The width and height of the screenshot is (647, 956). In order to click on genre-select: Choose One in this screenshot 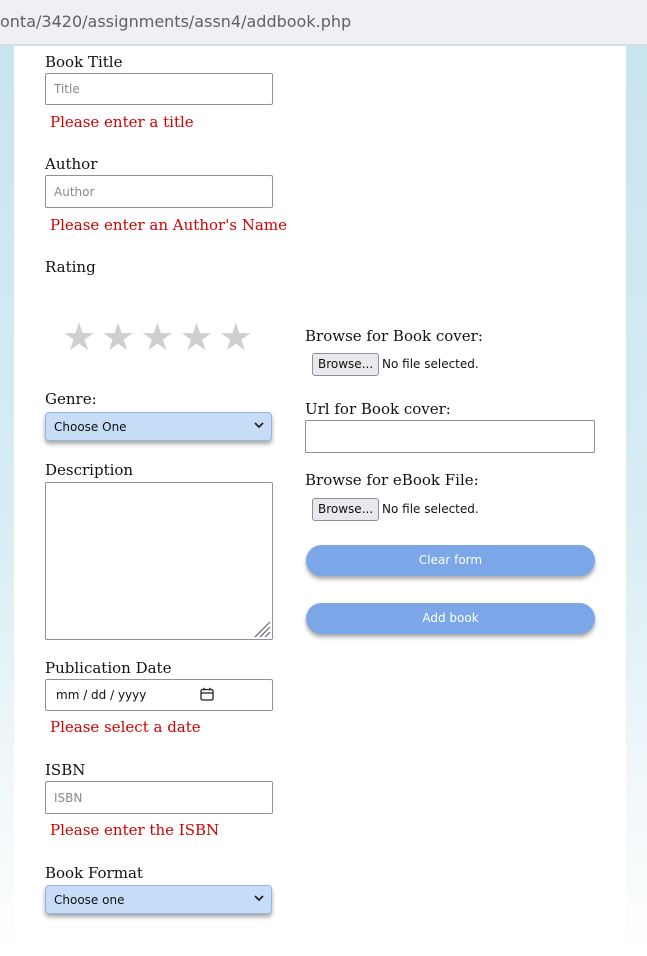, I will do `click(158, 426)`.